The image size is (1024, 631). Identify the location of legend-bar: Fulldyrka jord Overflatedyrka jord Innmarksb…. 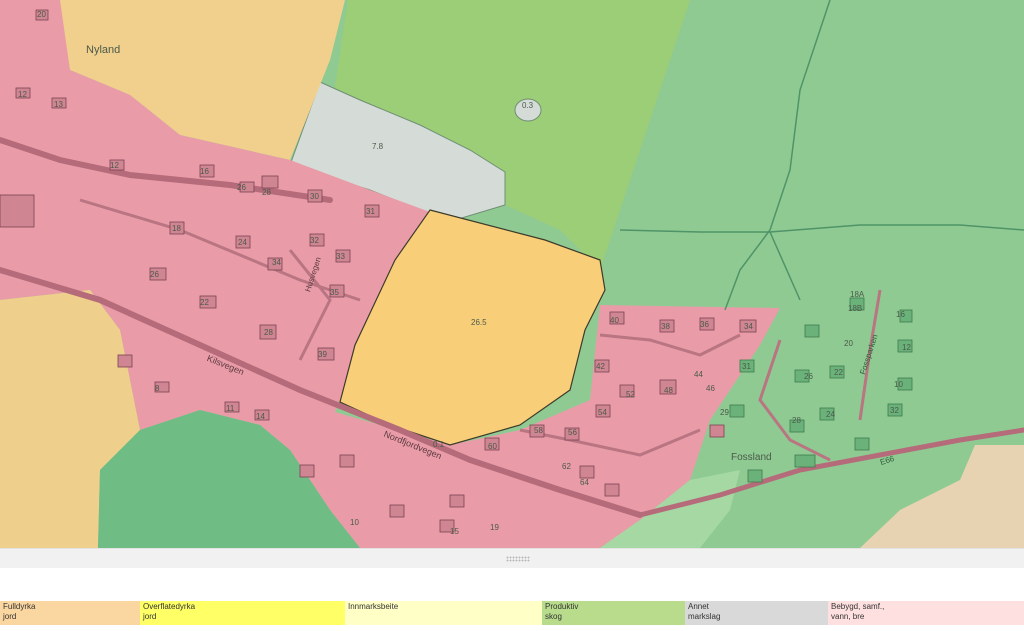
(512, 613).